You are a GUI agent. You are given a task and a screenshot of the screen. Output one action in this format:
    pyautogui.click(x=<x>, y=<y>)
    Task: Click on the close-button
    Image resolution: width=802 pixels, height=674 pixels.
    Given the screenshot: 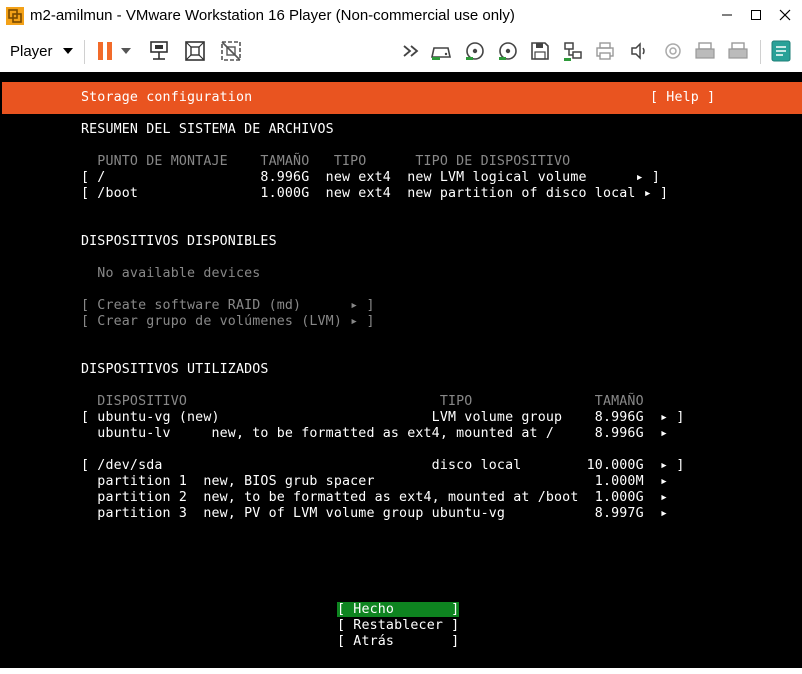 What is the action you would take?
    pyautogui.click(x=785, y=15)
    